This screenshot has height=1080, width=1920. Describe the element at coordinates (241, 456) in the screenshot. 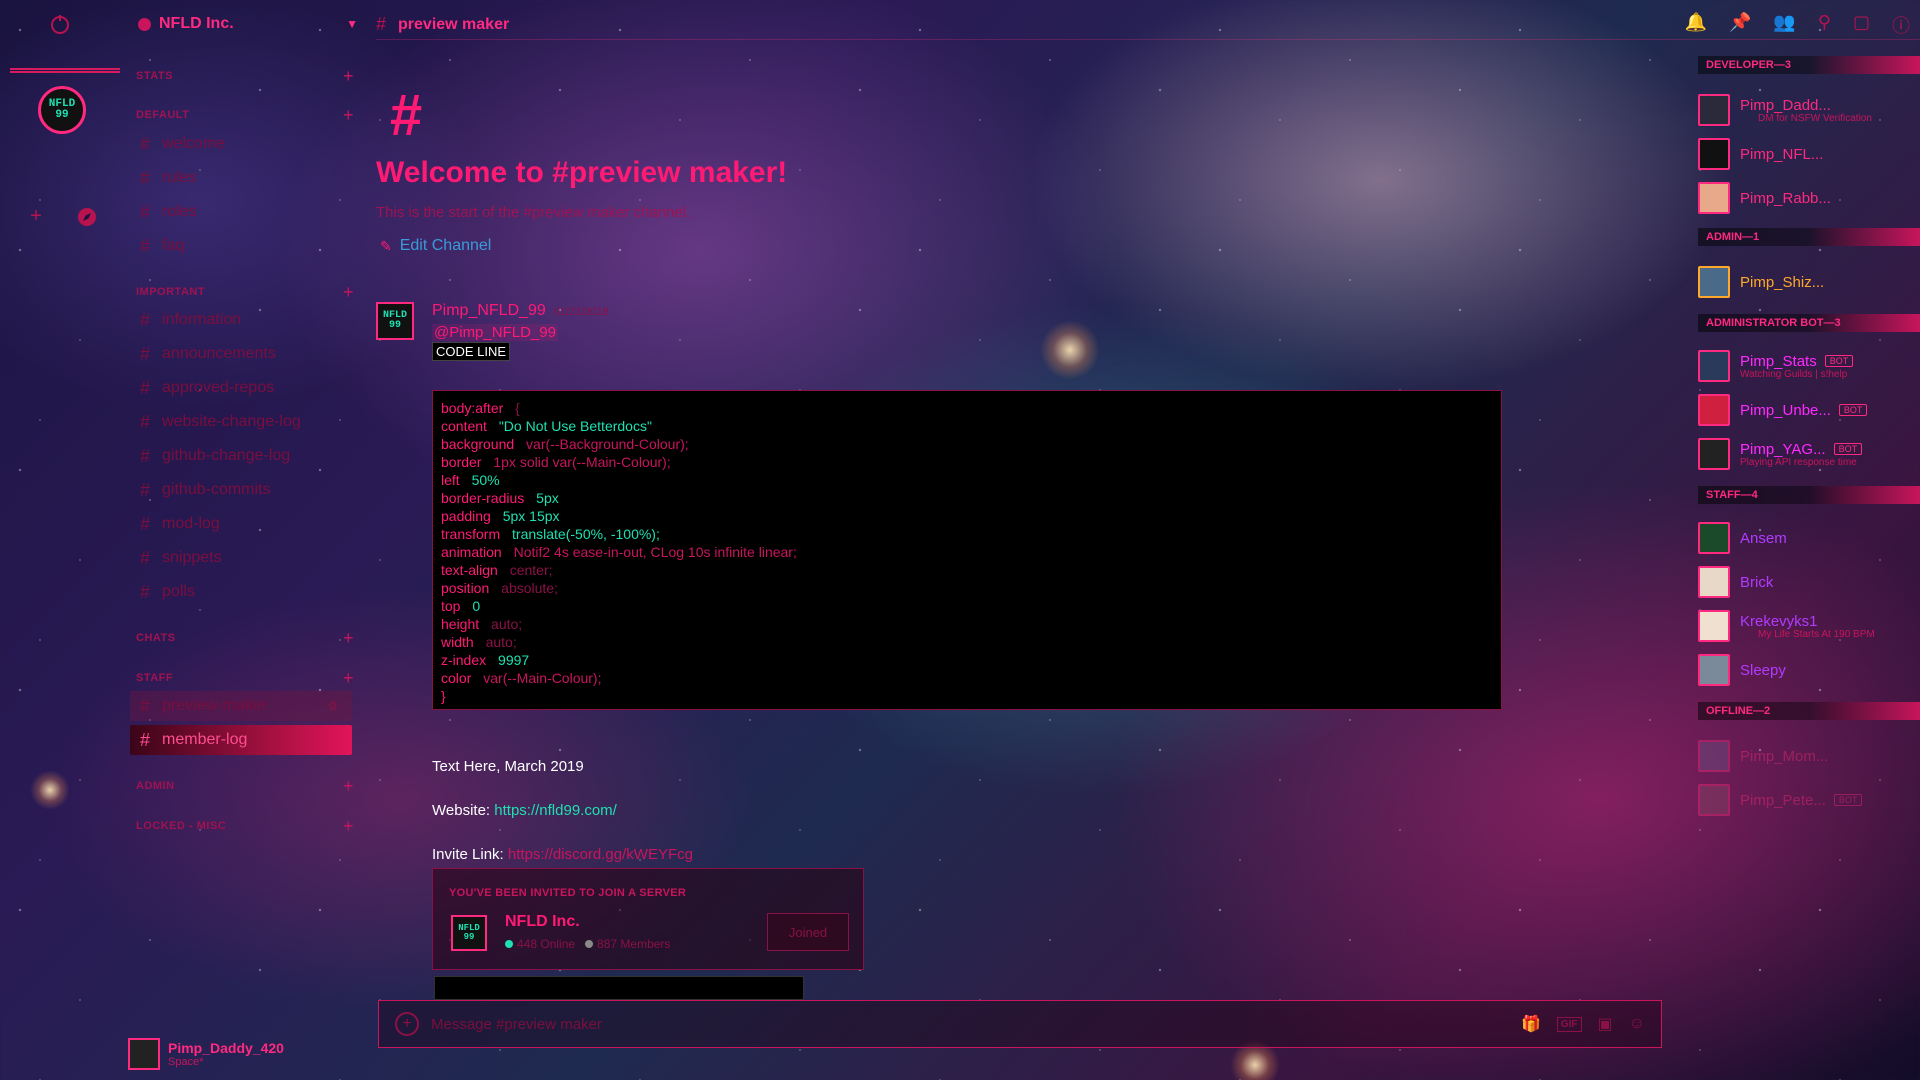

I see `channel-github-change-log: # github-change-log` at that location.